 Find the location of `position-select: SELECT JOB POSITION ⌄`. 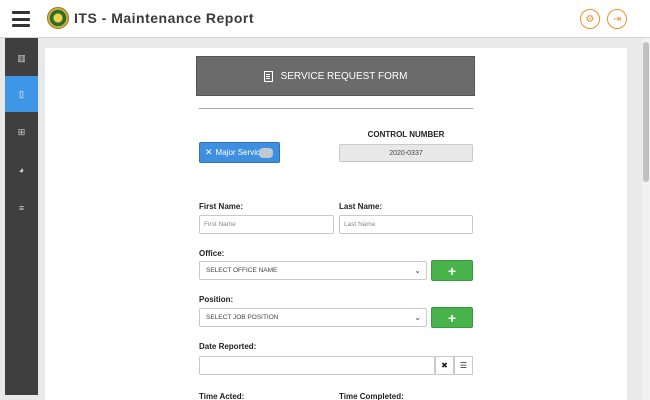

position-select: SELECT JOB POSITION ⌄ is located at coordinates (313, 317).